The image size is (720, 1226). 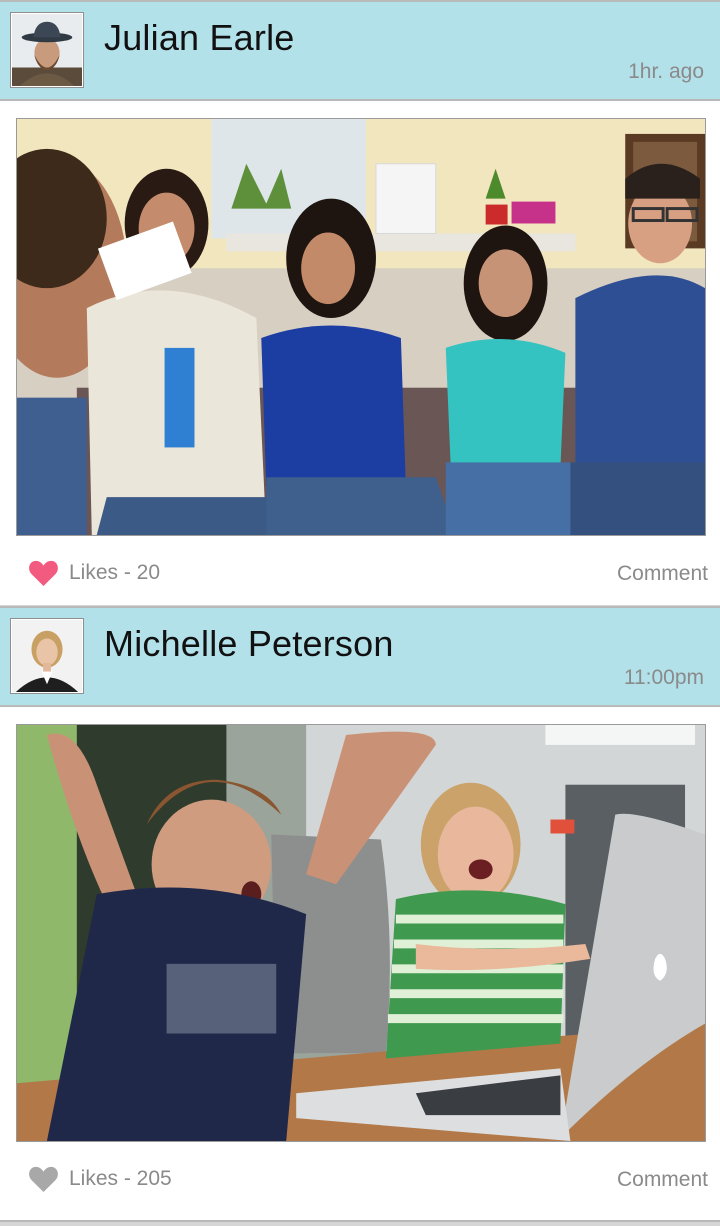 What do you see at coordinates (360, 1178) in the screenshot?
I see `post-footer: Likes - 205 Comment` at bounding box center [360, 1178].